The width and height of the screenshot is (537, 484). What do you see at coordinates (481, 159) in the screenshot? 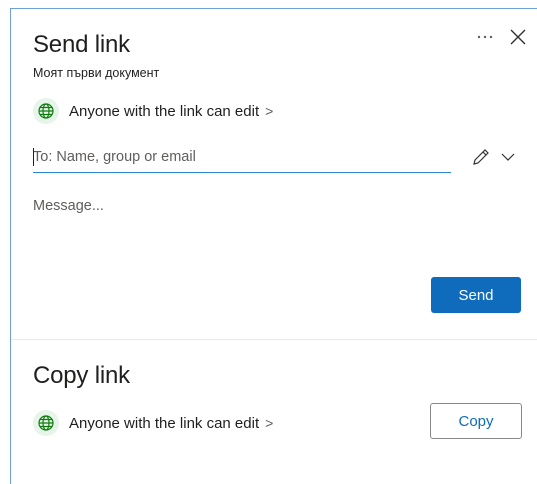
I see `pencil-icon` at bounding box center [481, 159].